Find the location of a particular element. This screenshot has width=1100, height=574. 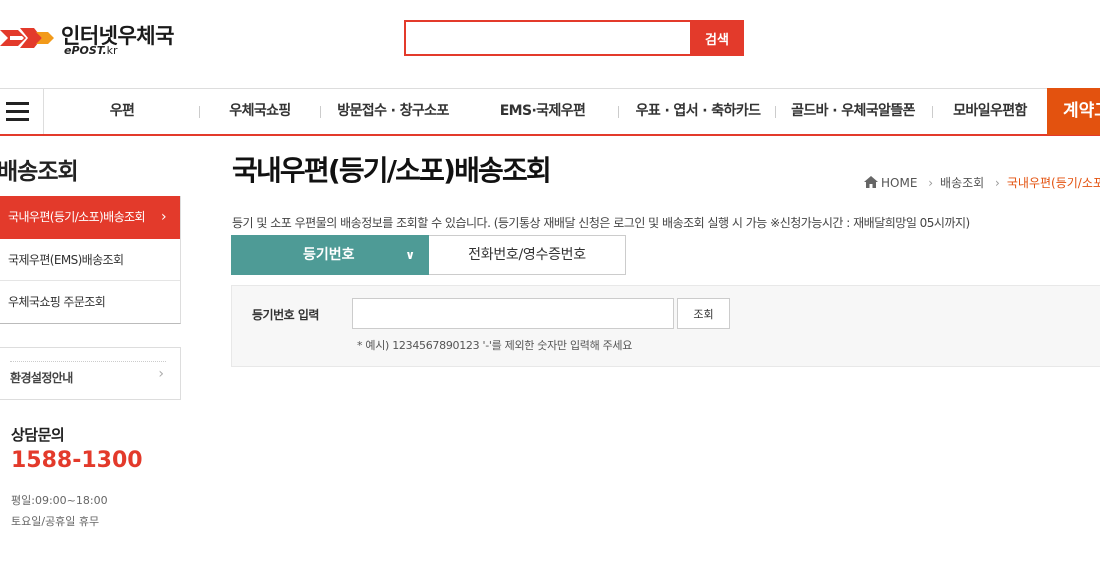

sidebar-item-ems: 국제우편(EMS)배송조회 is located at coordinates (90, 260).